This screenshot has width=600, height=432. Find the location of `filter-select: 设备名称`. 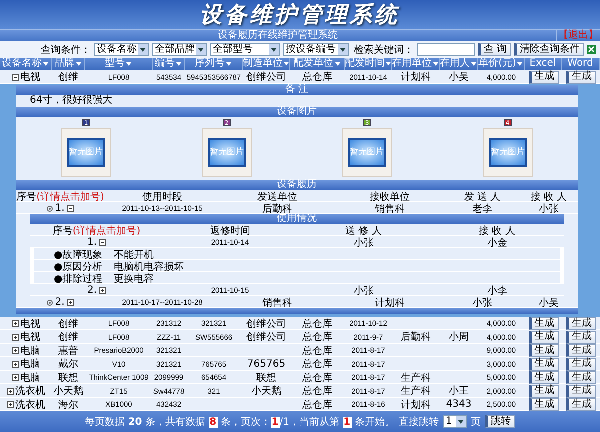

filter-select: 设备名称 is located at coordinates (121, 49).